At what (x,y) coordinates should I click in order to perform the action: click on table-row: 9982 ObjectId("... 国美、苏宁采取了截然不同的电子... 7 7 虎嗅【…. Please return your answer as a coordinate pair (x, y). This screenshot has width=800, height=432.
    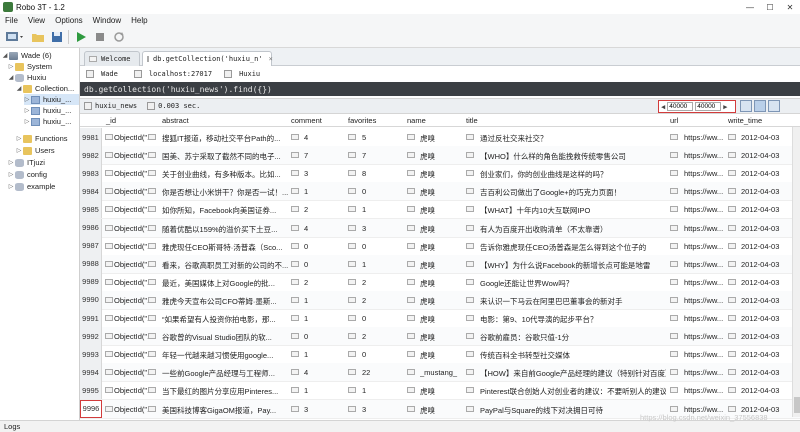
    Looking at the image, I should click on (440, 156).